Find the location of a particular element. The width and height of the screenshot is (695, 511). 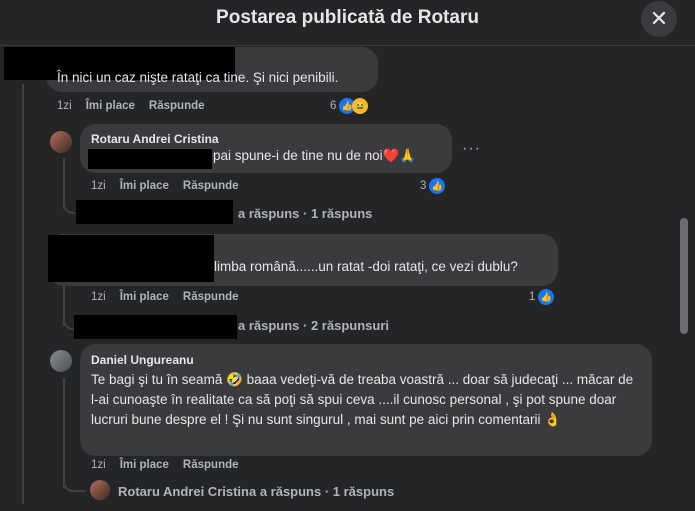

view-replies-link: a răspuns · 2 răspunsuri is located at coordinates (313, 325).